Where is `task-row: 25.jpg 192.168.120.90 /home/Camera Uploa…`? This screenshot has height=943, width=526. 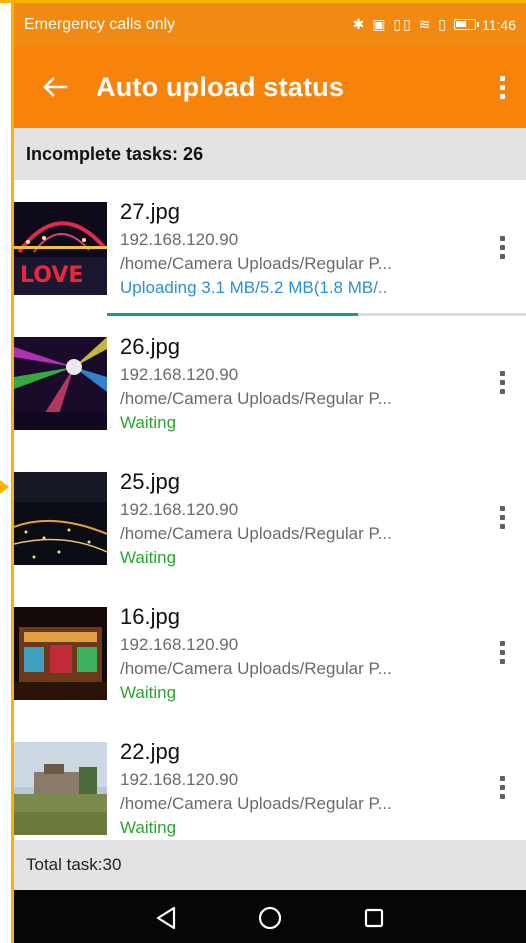 task-row: 25.jpg 192.168.120.90 /home/Camera Uploa… is located at coordinates (270, 517).